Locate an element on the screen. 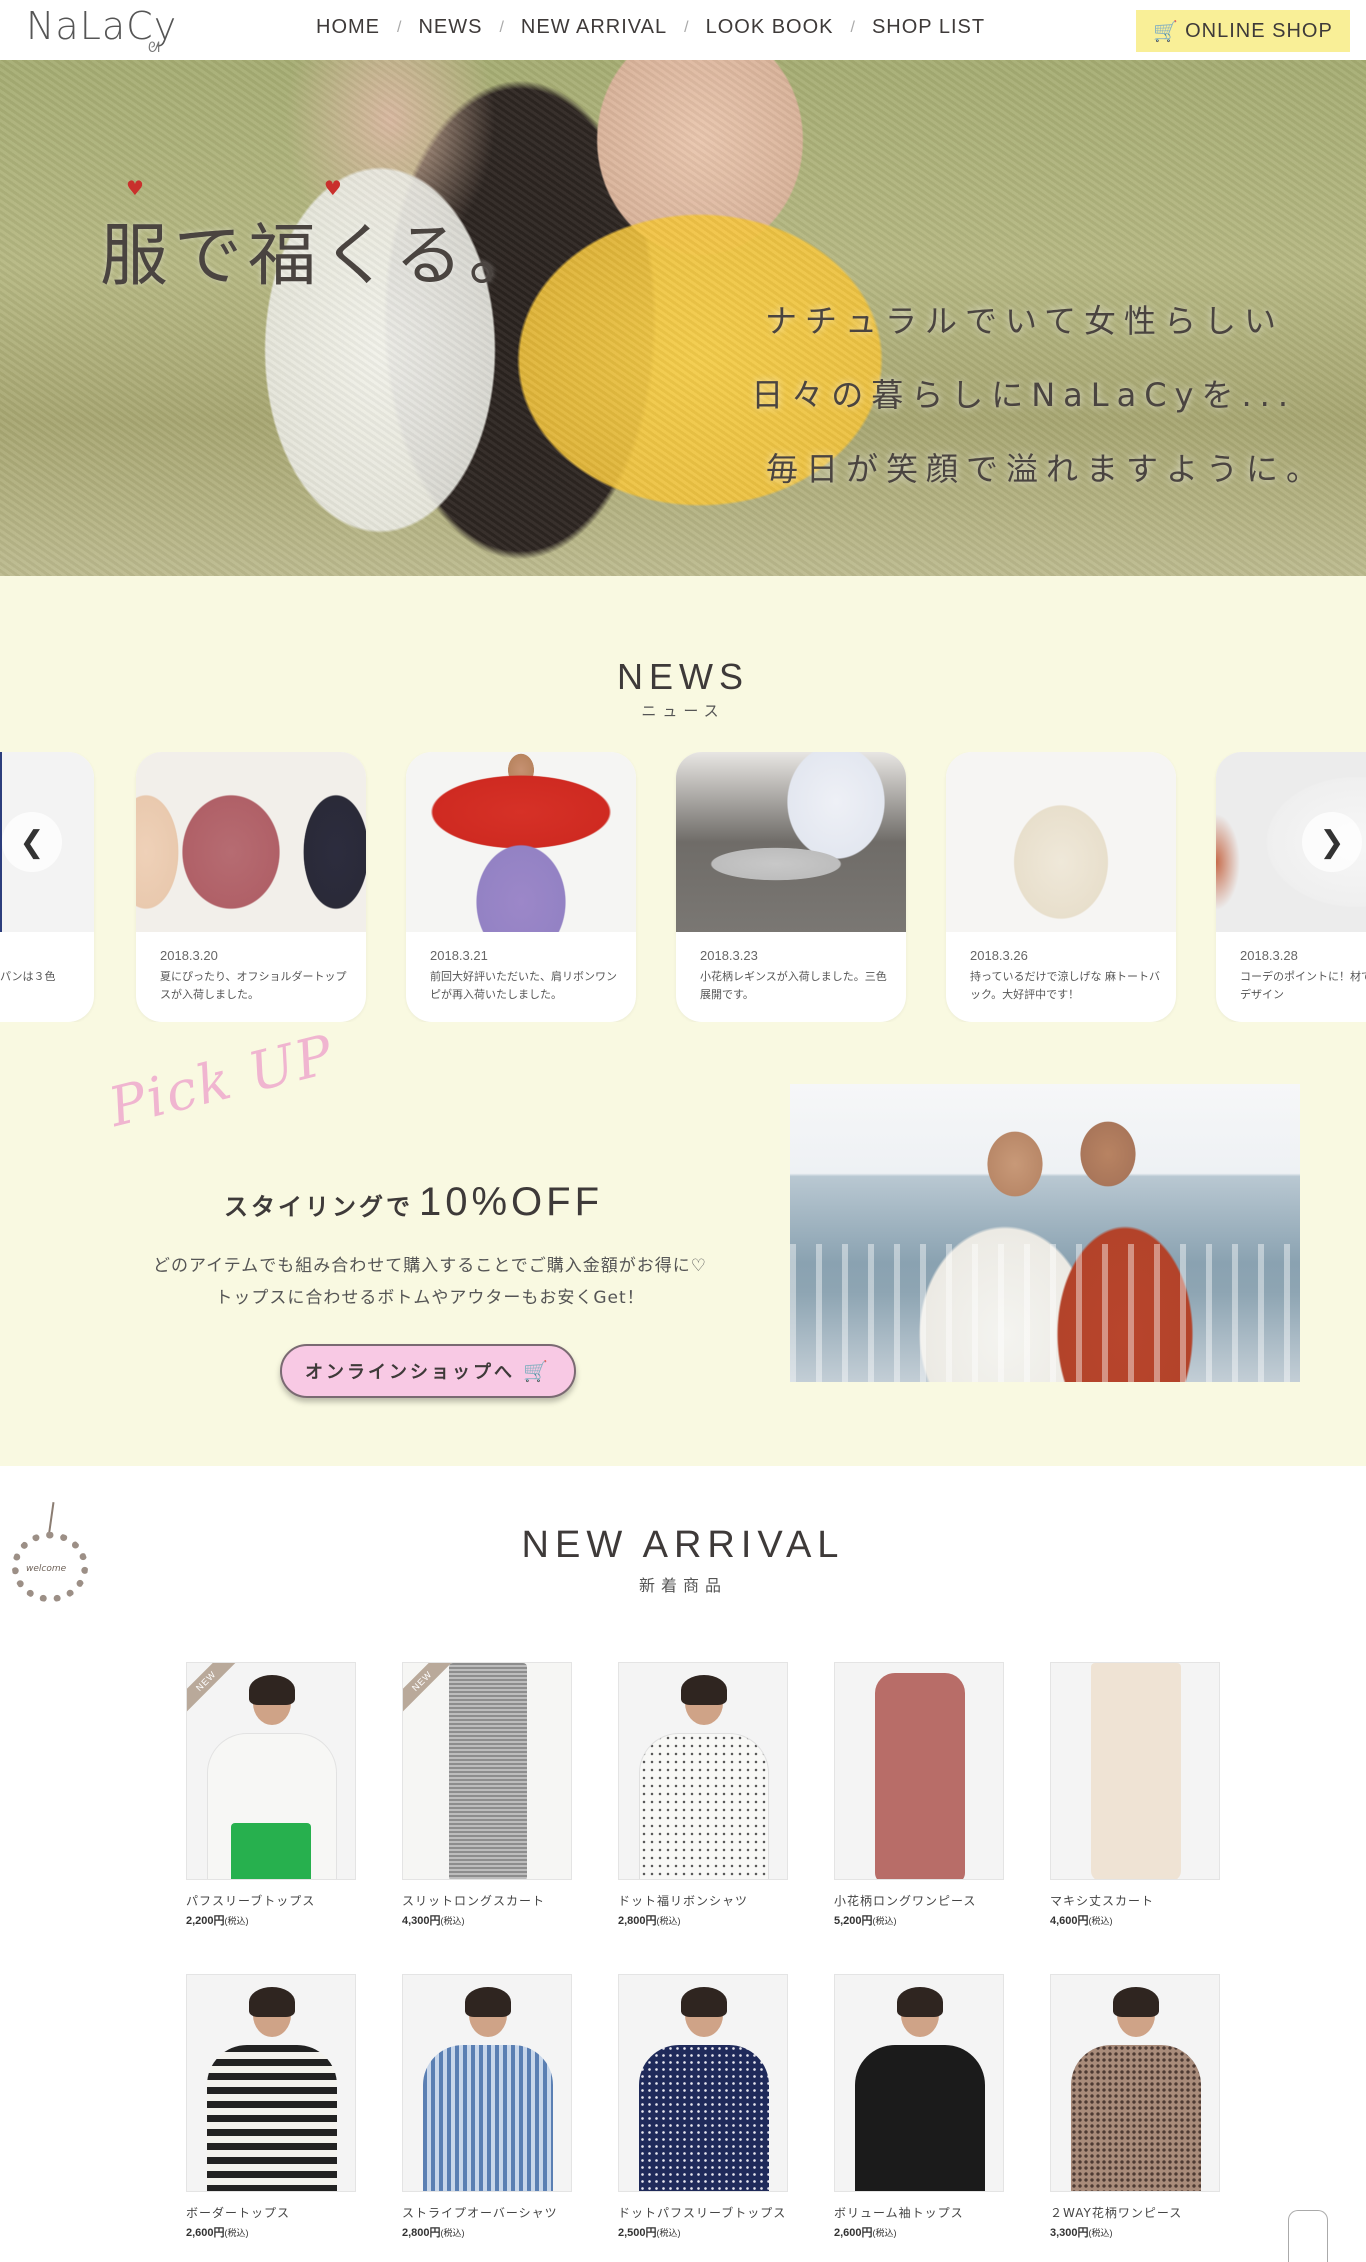  new-badge: NEW is located at coordinates (215, 1691).